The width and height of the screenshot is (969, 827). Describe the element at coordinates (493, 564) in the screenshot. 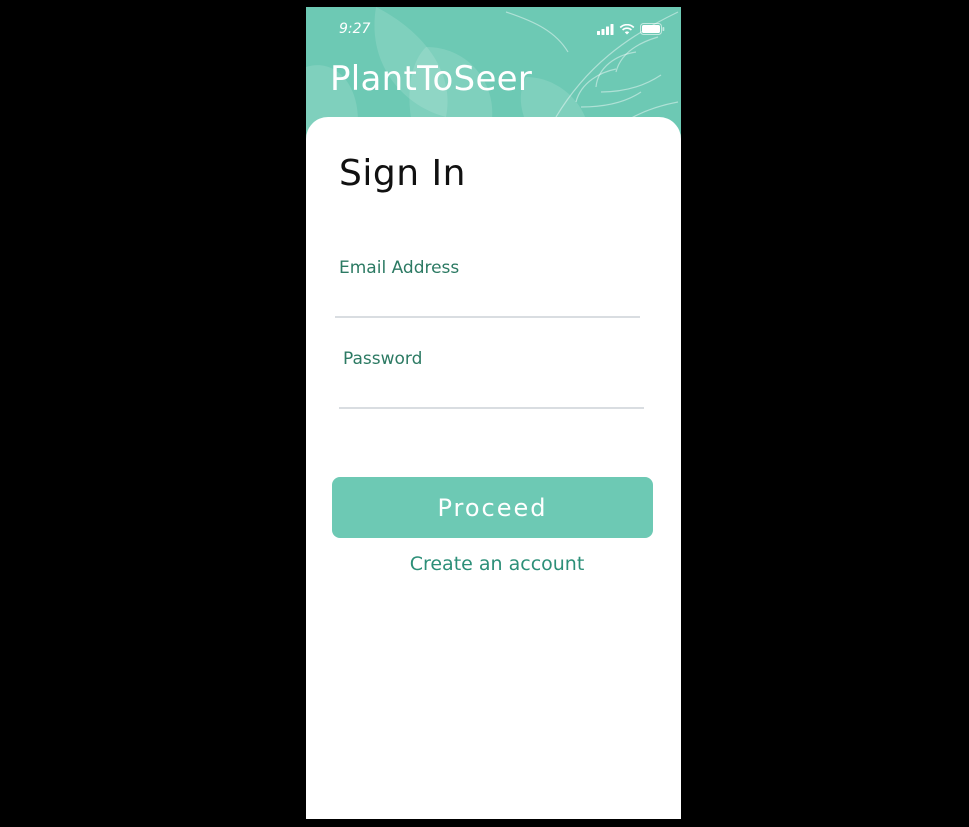

I see `create-account-link: Create an account` at that location.